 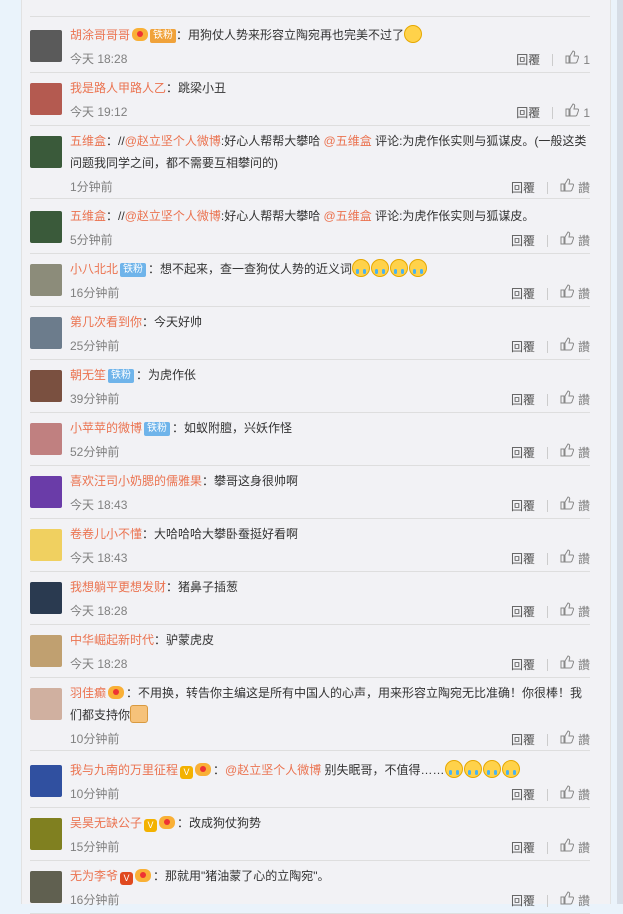 What do you see at coordinates (94, 876) in the screenshot?
I see `username-link: 无为李爷` at bounding box center [94, 876].